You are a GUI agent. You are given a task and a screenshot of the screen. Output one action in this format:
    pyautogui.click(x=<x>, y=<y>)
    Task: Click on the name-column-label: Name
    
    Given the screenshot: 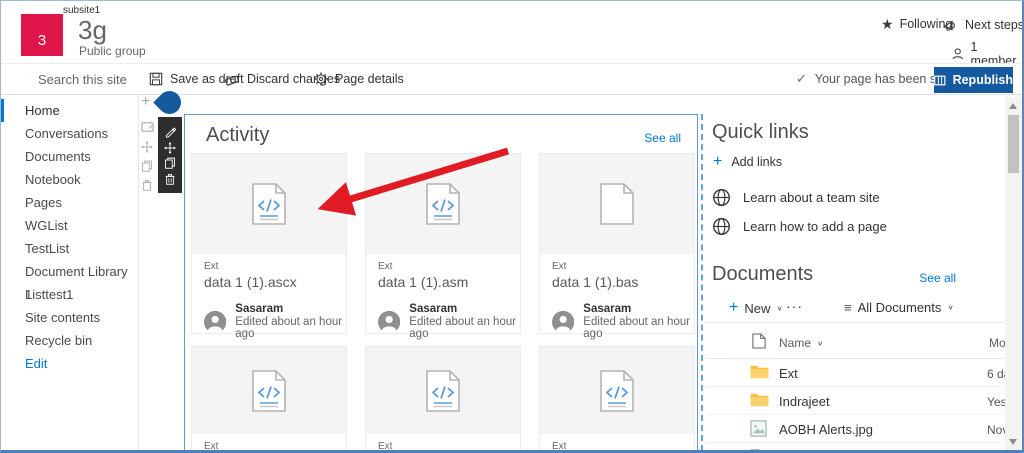 What is the action you would take?
    pyautogui.click(x=795, y=343)
    